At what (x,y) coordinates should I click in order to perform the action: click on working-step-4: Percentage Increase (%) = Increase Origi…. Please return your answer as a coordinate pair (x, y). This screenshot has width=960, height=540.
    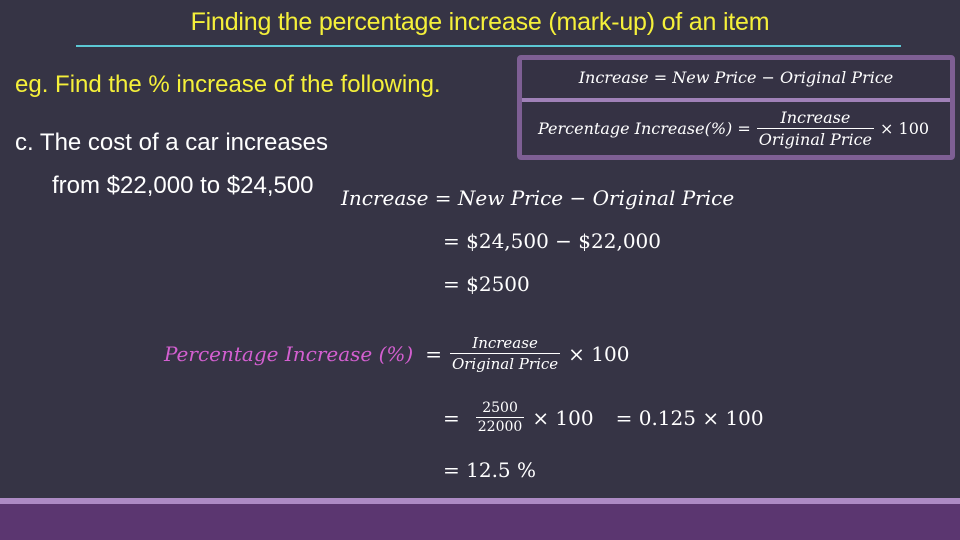
    Looking at the image, I should click on (396, 353).